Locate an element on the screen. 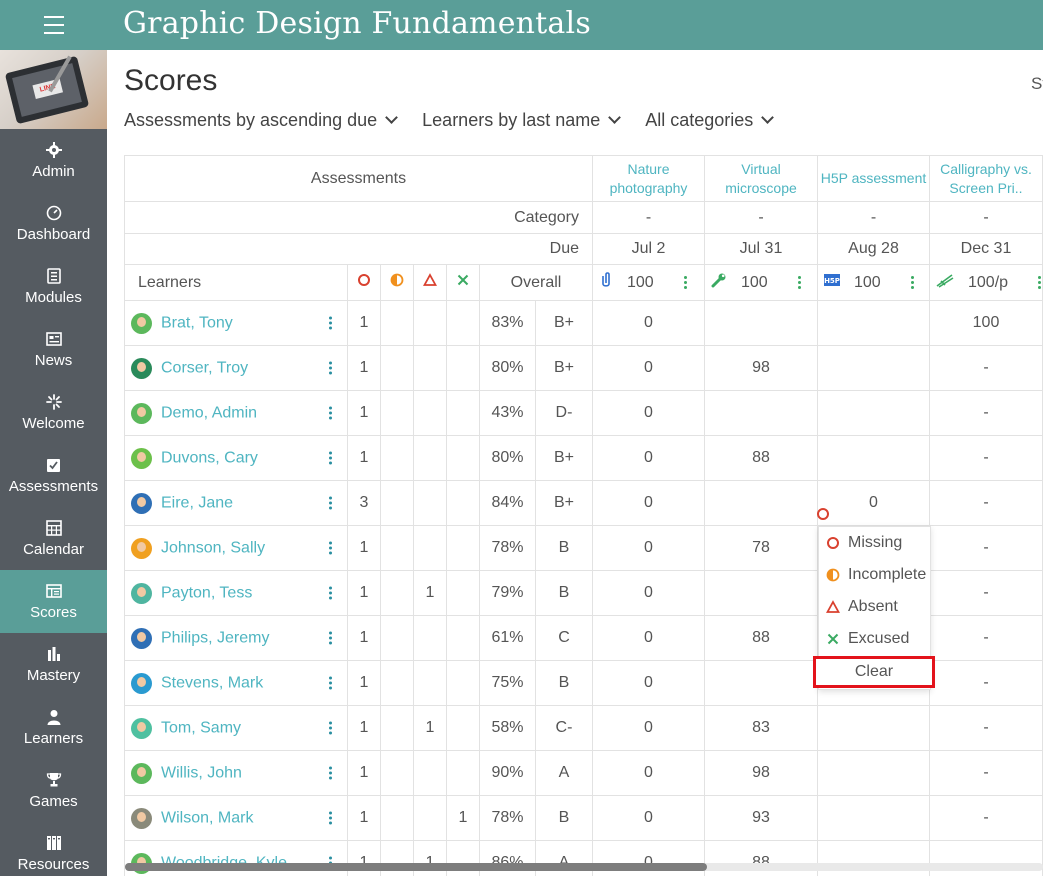 This screenshot has height=885, width=1043. learner-name-link: Duvons, Cary is located at coordinates (209, 457).